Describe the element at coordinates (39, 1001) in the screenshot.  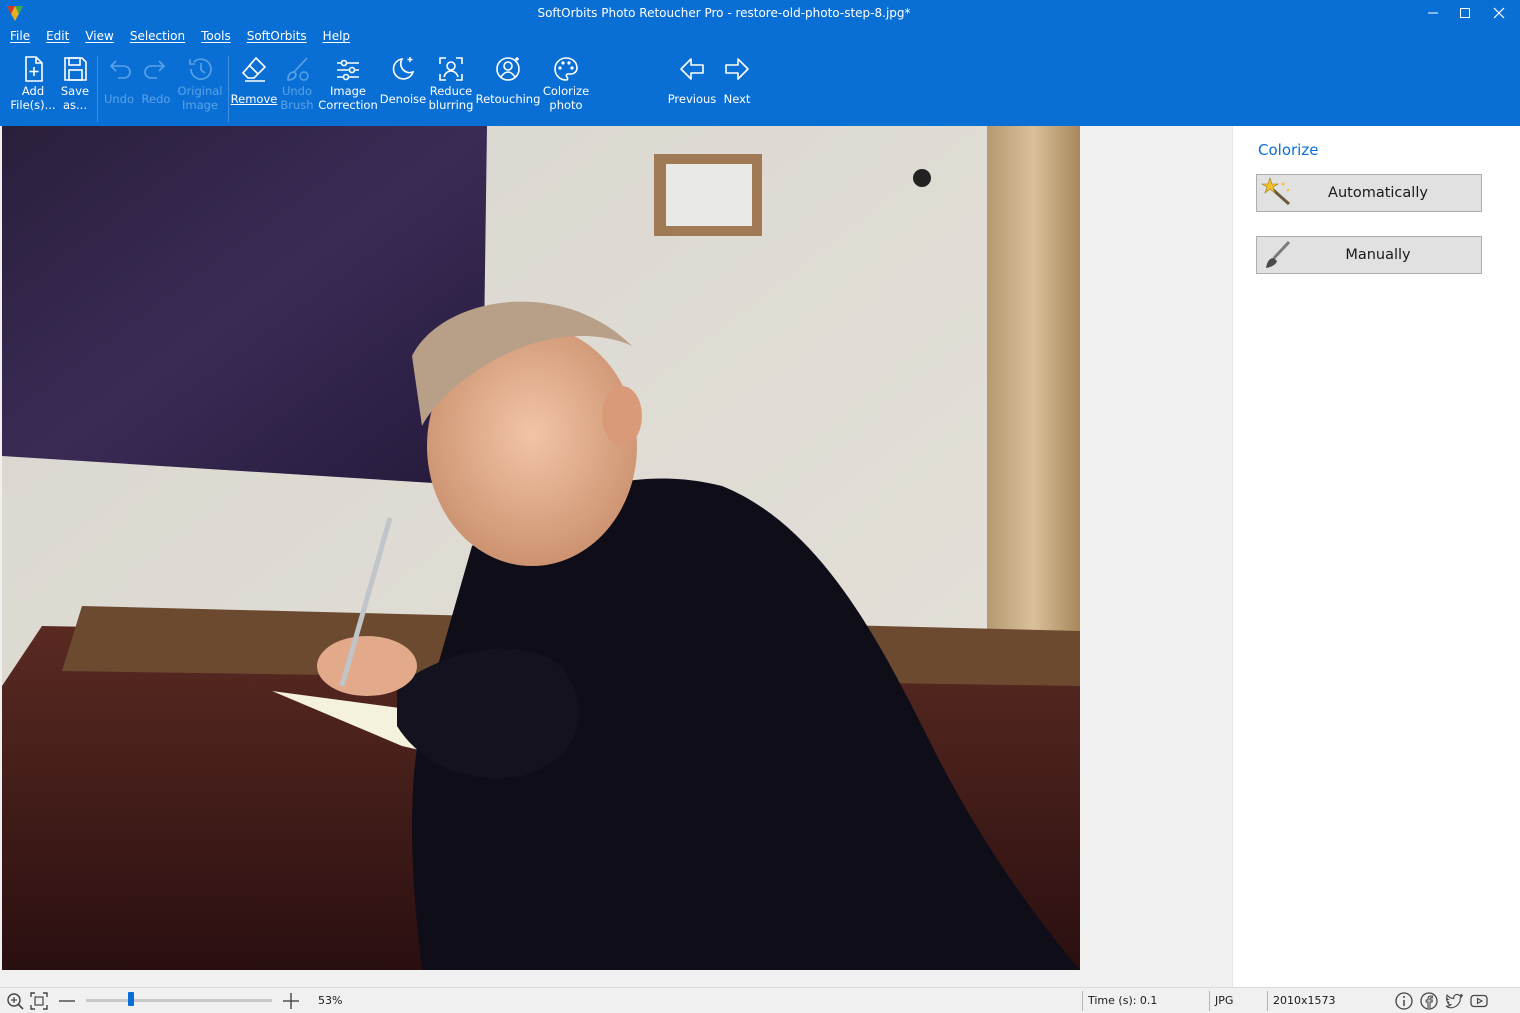
I see `fit-screen-icon` at that location.